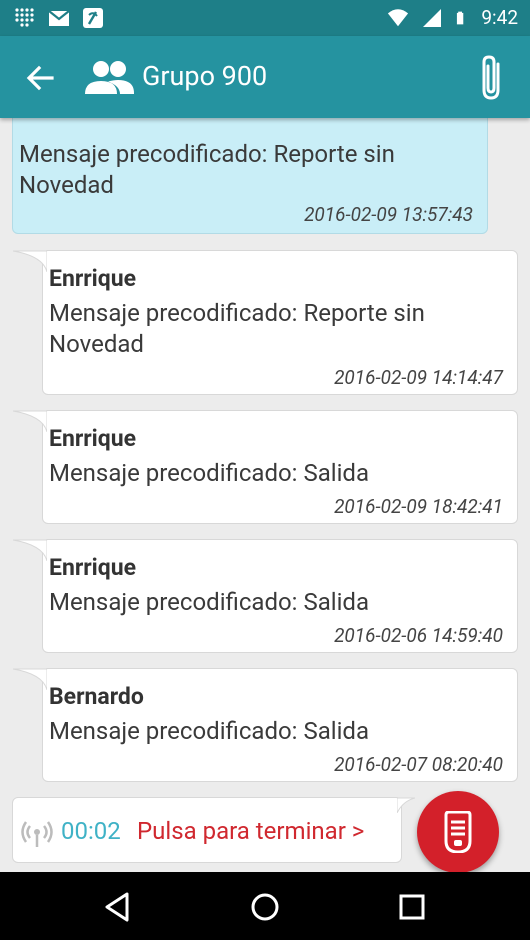 This screenshot has width=530, height=940. Describe the element at coordinates (388, 214) in the screenshot. I see `message-timestamp: 2016-02-09 13:57:43` at that location.